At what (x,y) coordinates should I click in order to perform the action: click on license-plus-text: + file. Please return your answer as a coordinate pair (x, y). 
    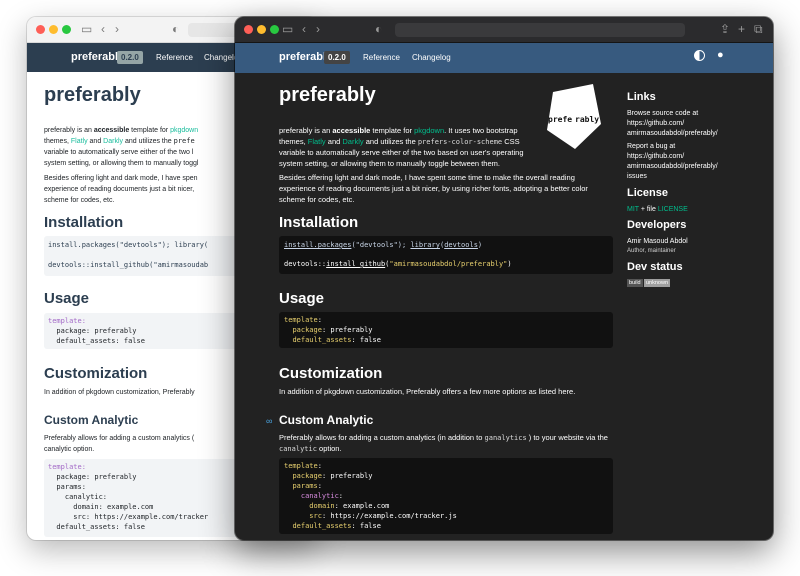
    Looking at the image, I should click on (648, 209).